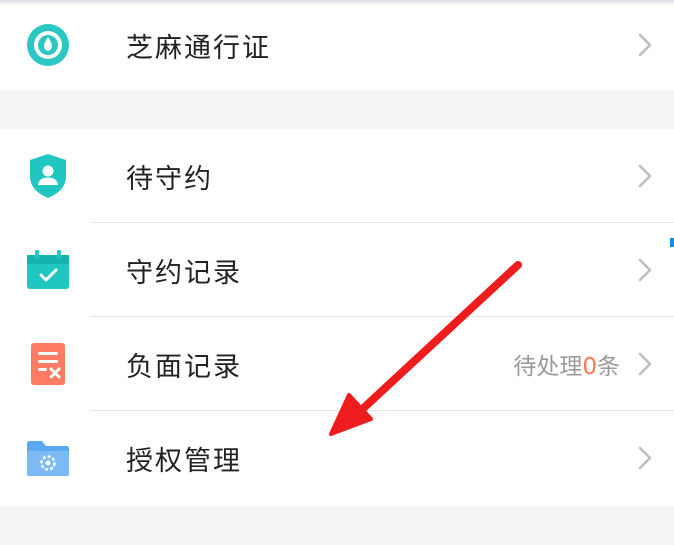  I want to click on status-prefix: 待处理, so click(548, 367).